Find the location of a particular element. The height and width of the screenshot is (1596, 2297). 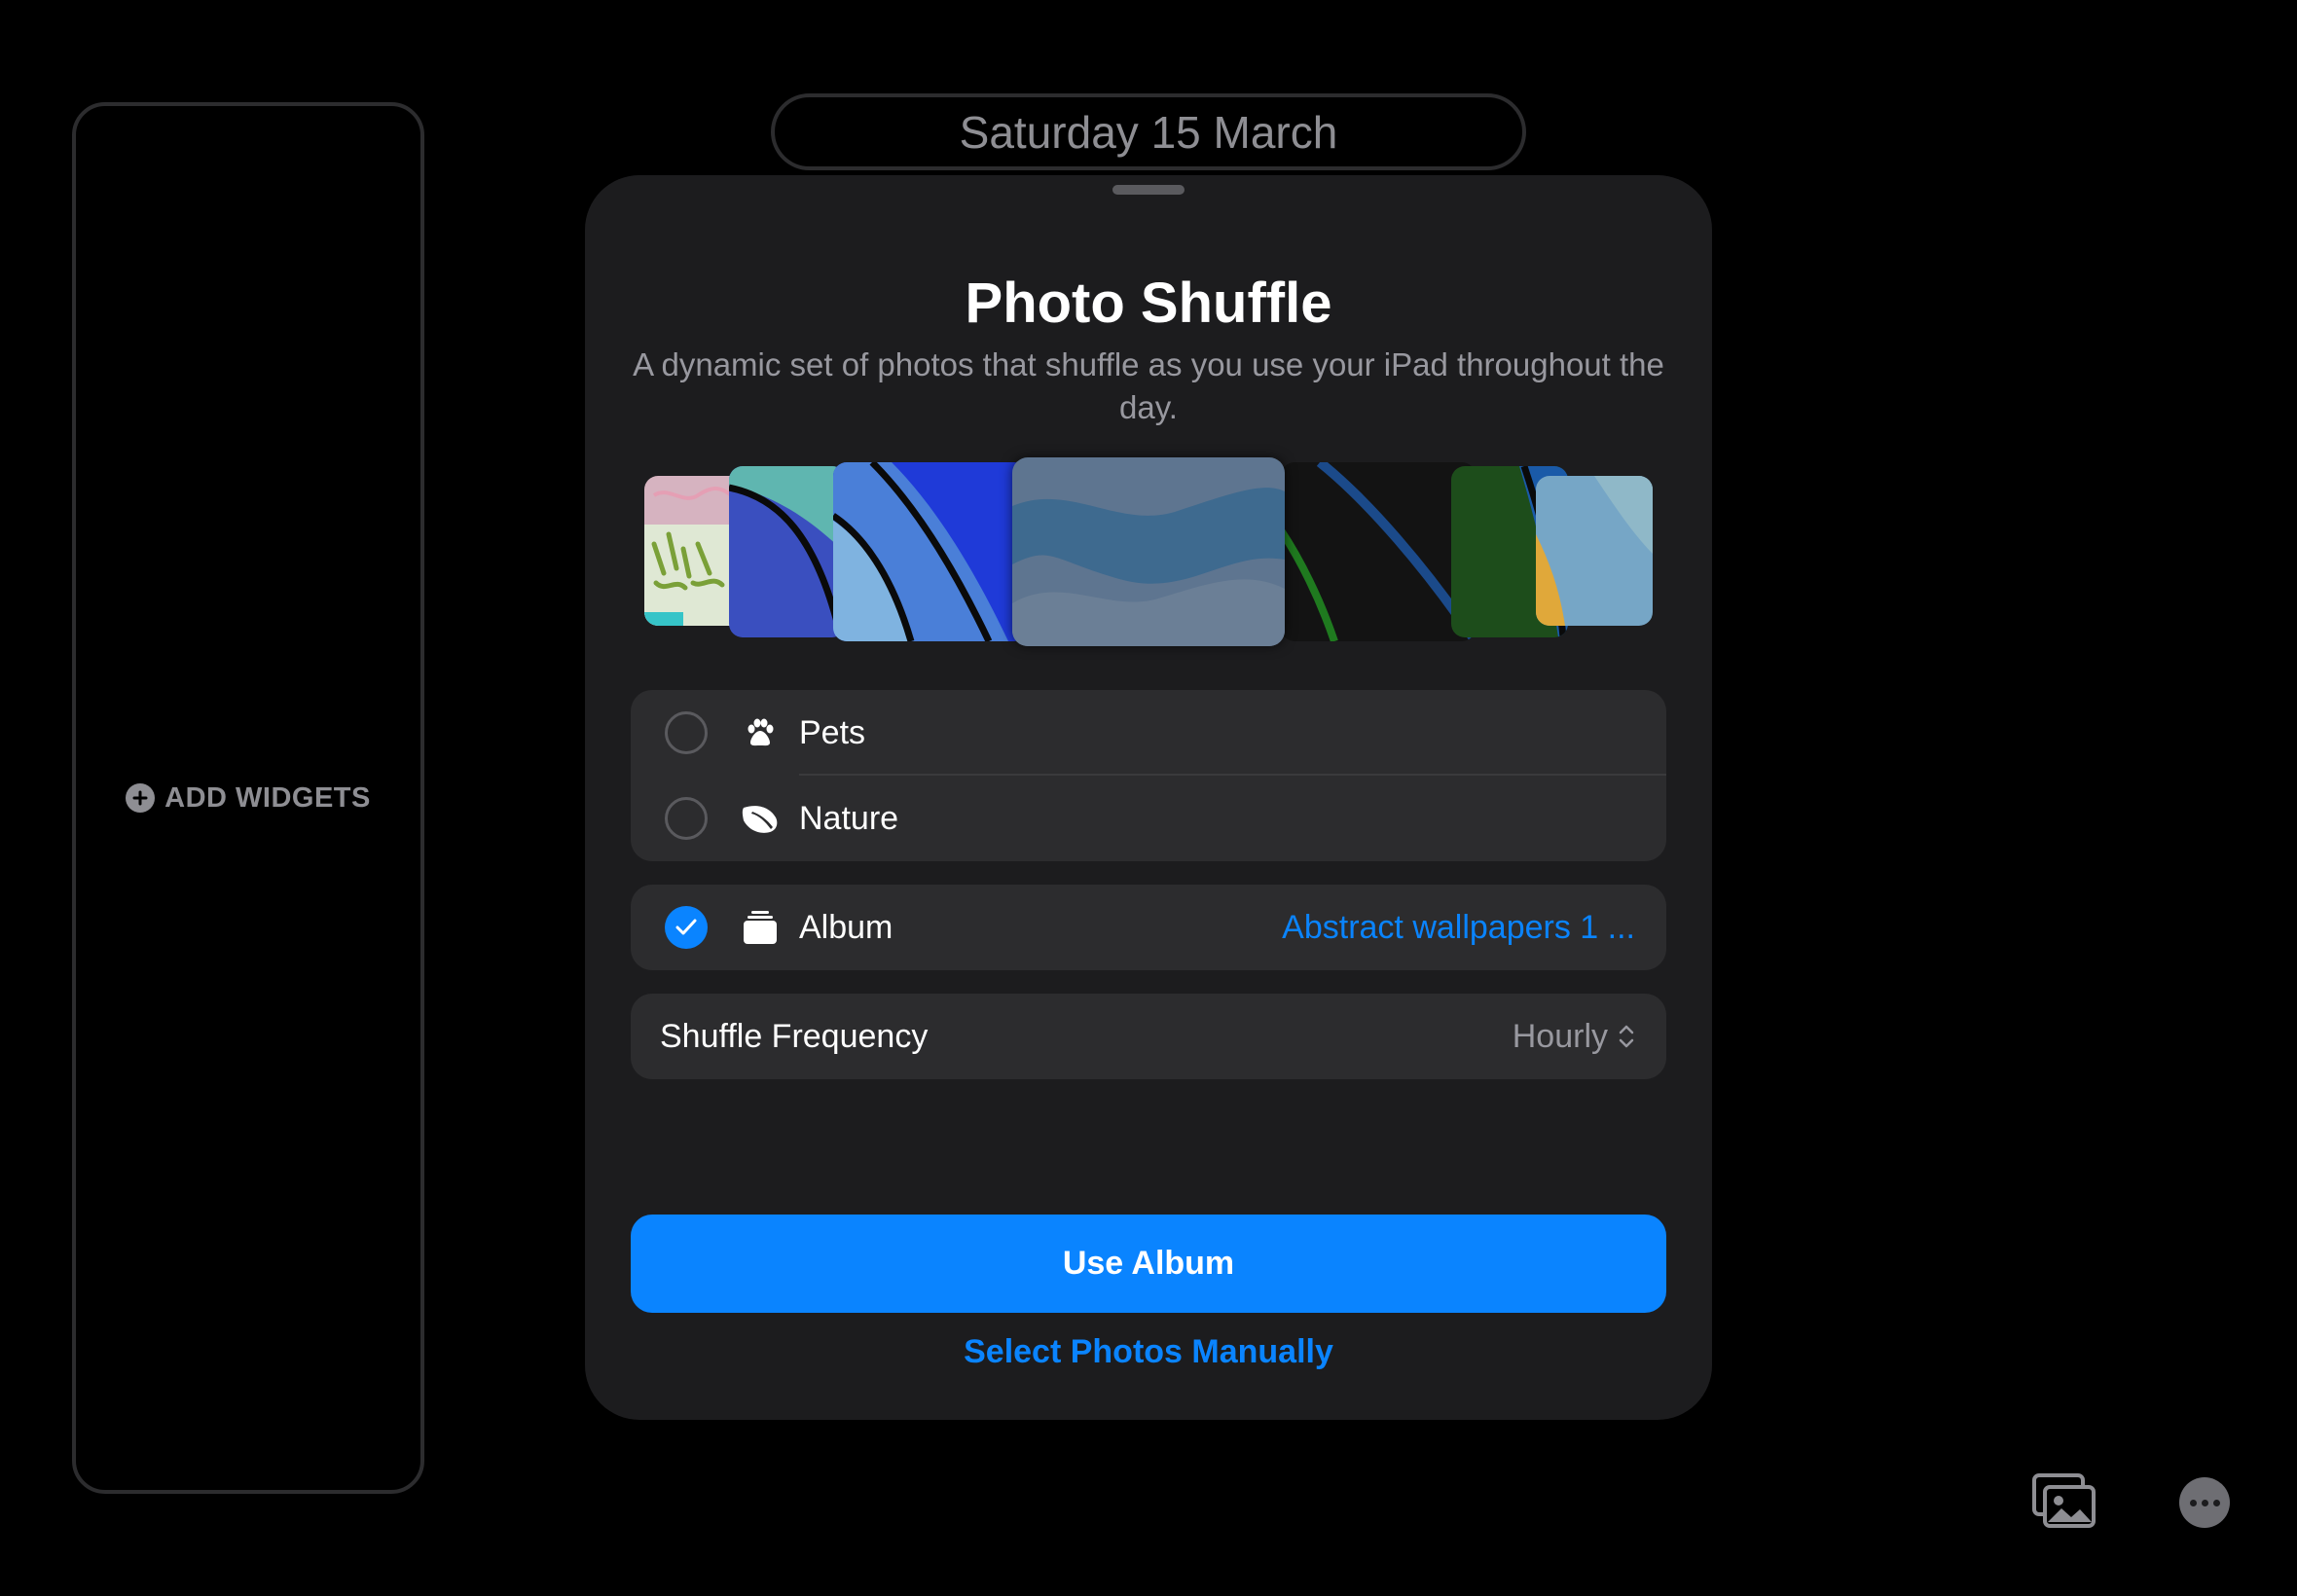

more-options-button is located at coordinates (2204, 1502).